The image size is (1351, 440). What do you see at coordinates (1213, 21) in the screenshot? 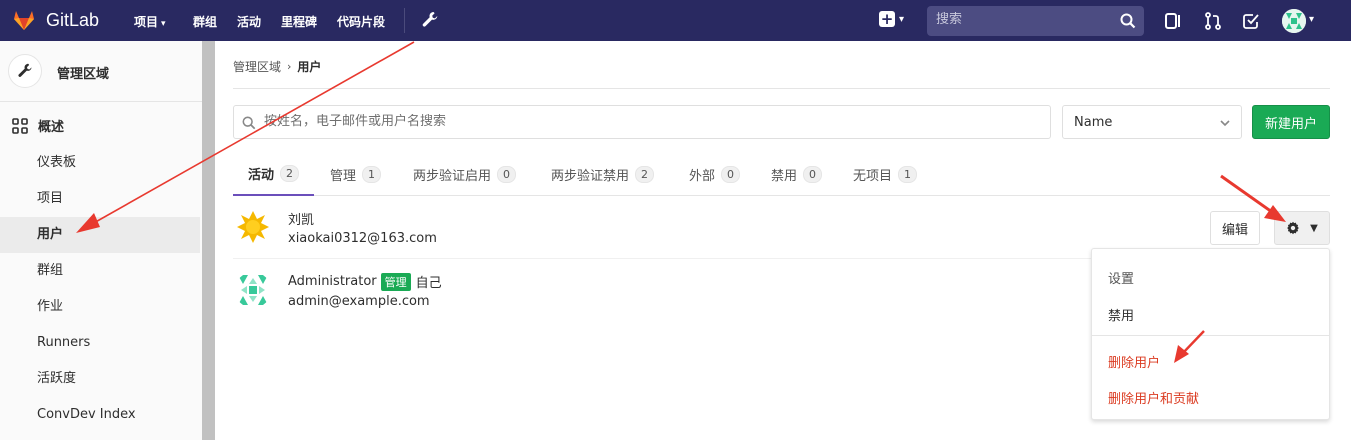
I see `merge-request-icon` at bounding box center [1213, 21].